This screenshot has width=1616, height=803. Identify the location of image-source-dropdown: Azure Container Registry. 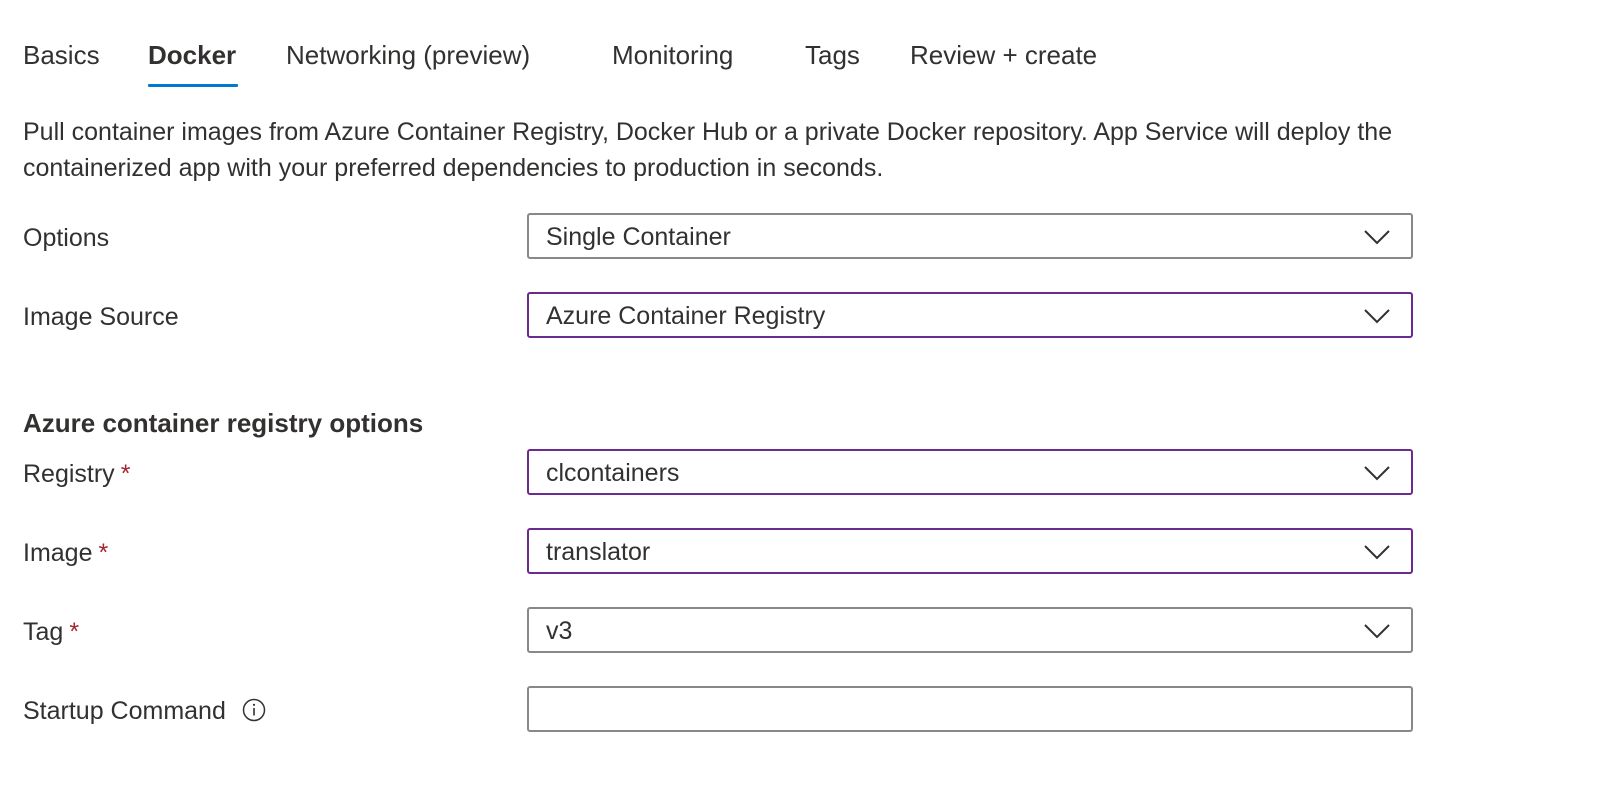
(970, 315).